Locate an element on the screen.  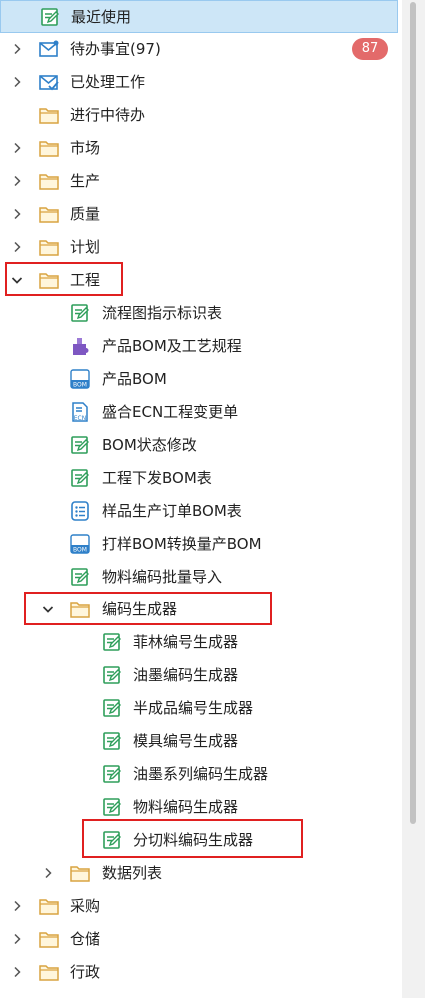
mail-check-icon is located at coordinates (49, 82).